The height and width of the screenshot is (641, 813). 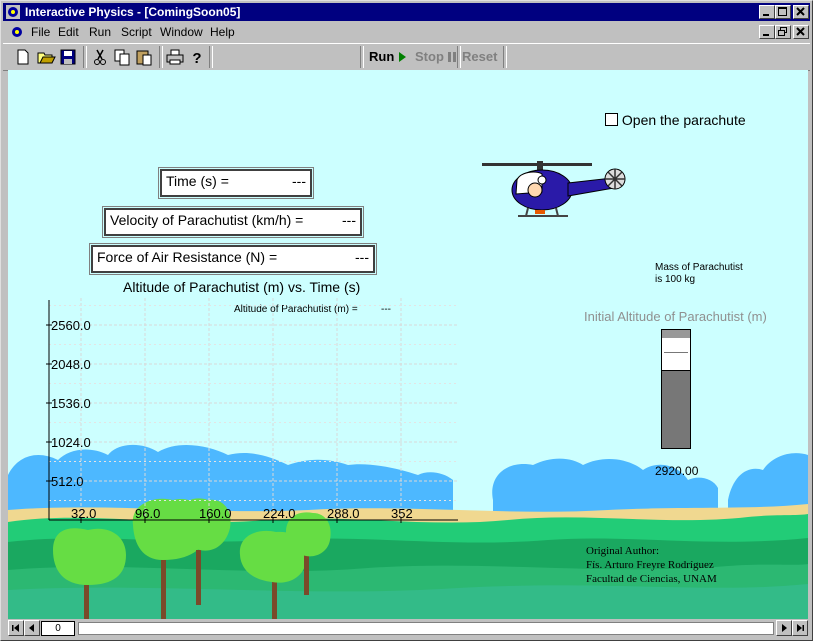 What do you see at coordinates (222, 32) in the screenshot?
I see `menu-help: Help` at bounding box center [222, 32].